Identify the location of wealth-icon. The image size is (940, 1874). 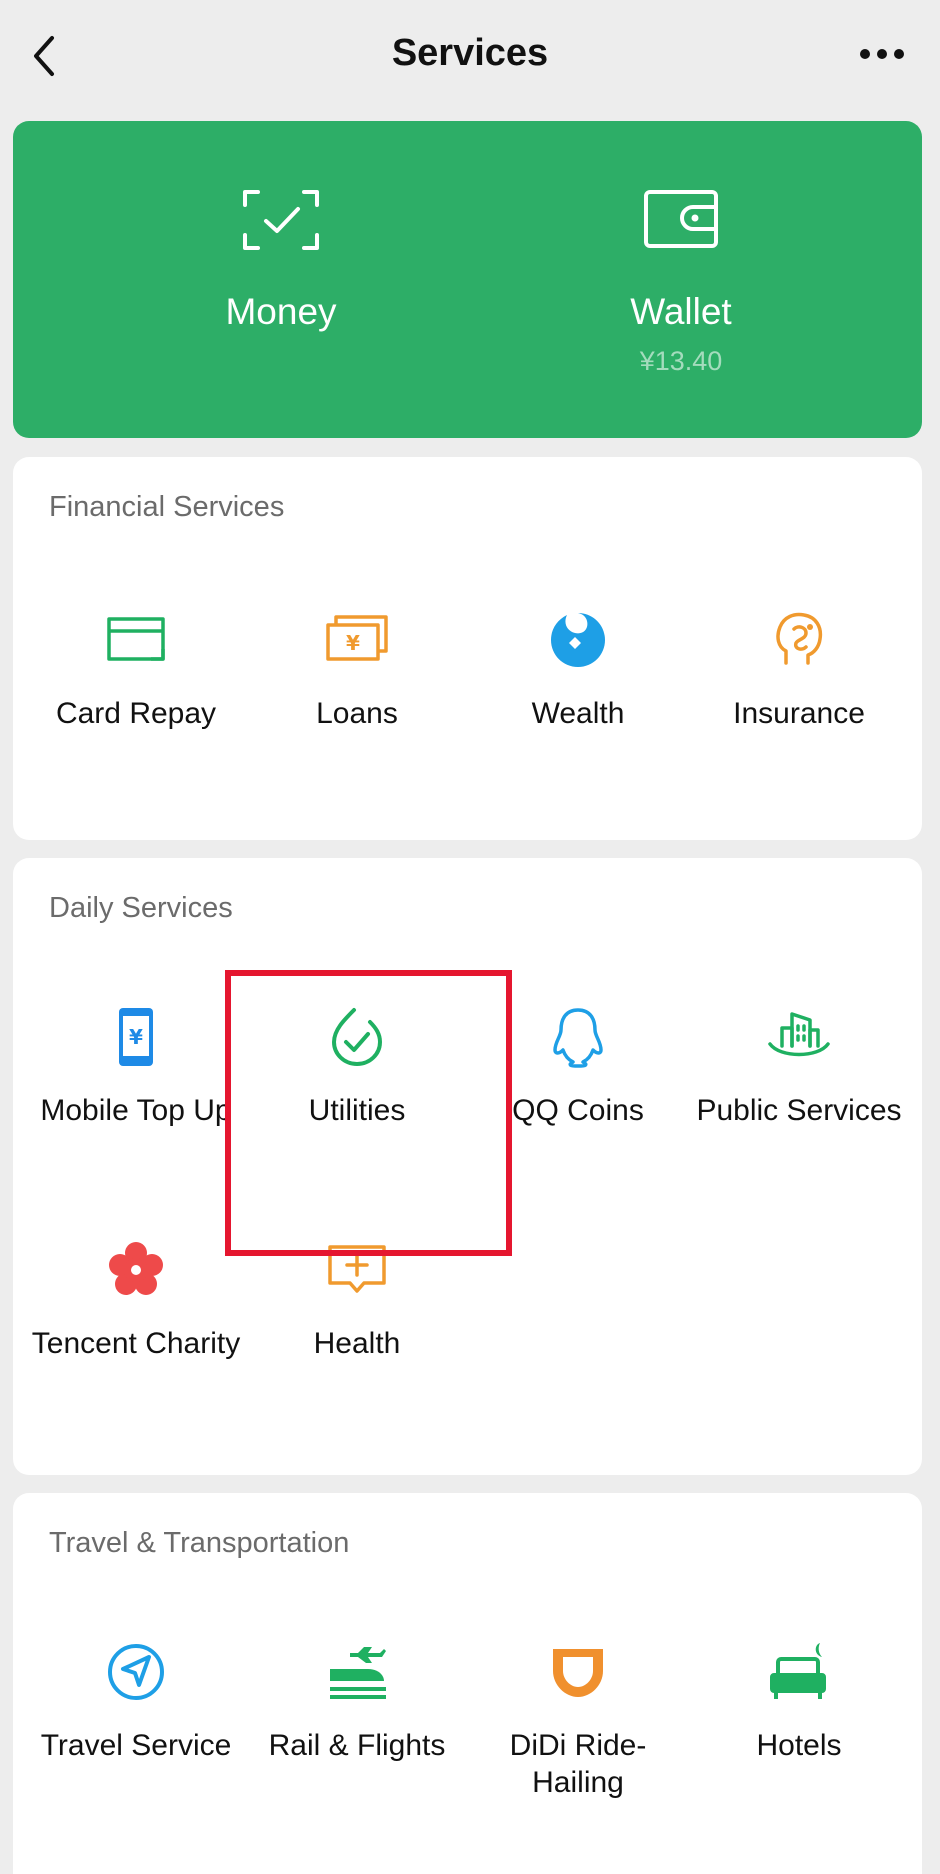
(578, 640).